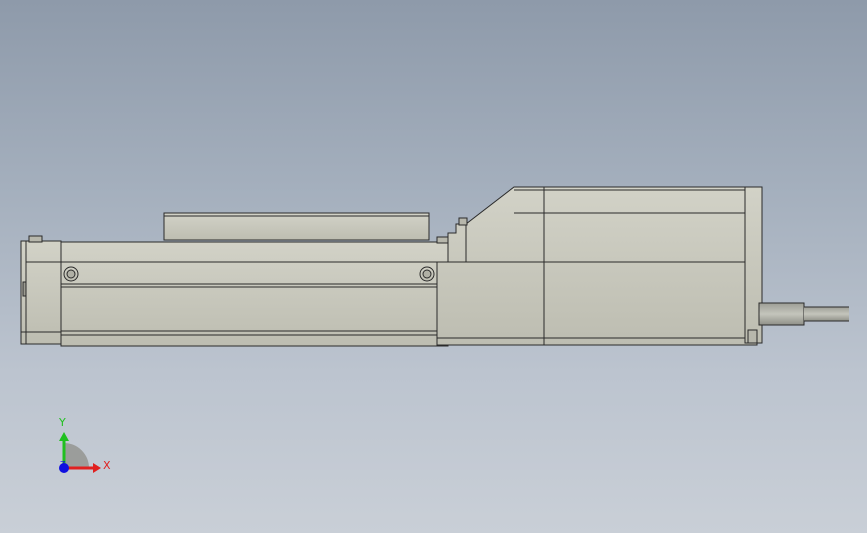 Image resolution: width=867 pixels, height=533 pixels. I want to click on end-cap-left, so click(41, 292).